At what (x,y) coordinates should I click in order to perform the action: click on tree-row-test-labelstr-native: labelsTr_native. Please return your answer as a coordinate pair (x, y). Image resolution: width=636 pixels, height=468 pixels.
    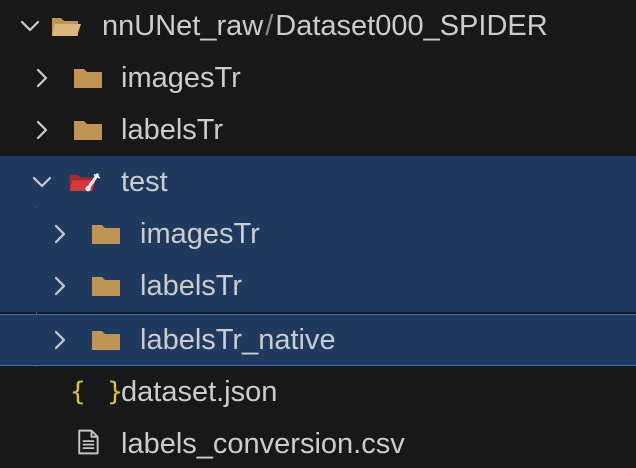
    Looking at the image, I should click on (318, 340).